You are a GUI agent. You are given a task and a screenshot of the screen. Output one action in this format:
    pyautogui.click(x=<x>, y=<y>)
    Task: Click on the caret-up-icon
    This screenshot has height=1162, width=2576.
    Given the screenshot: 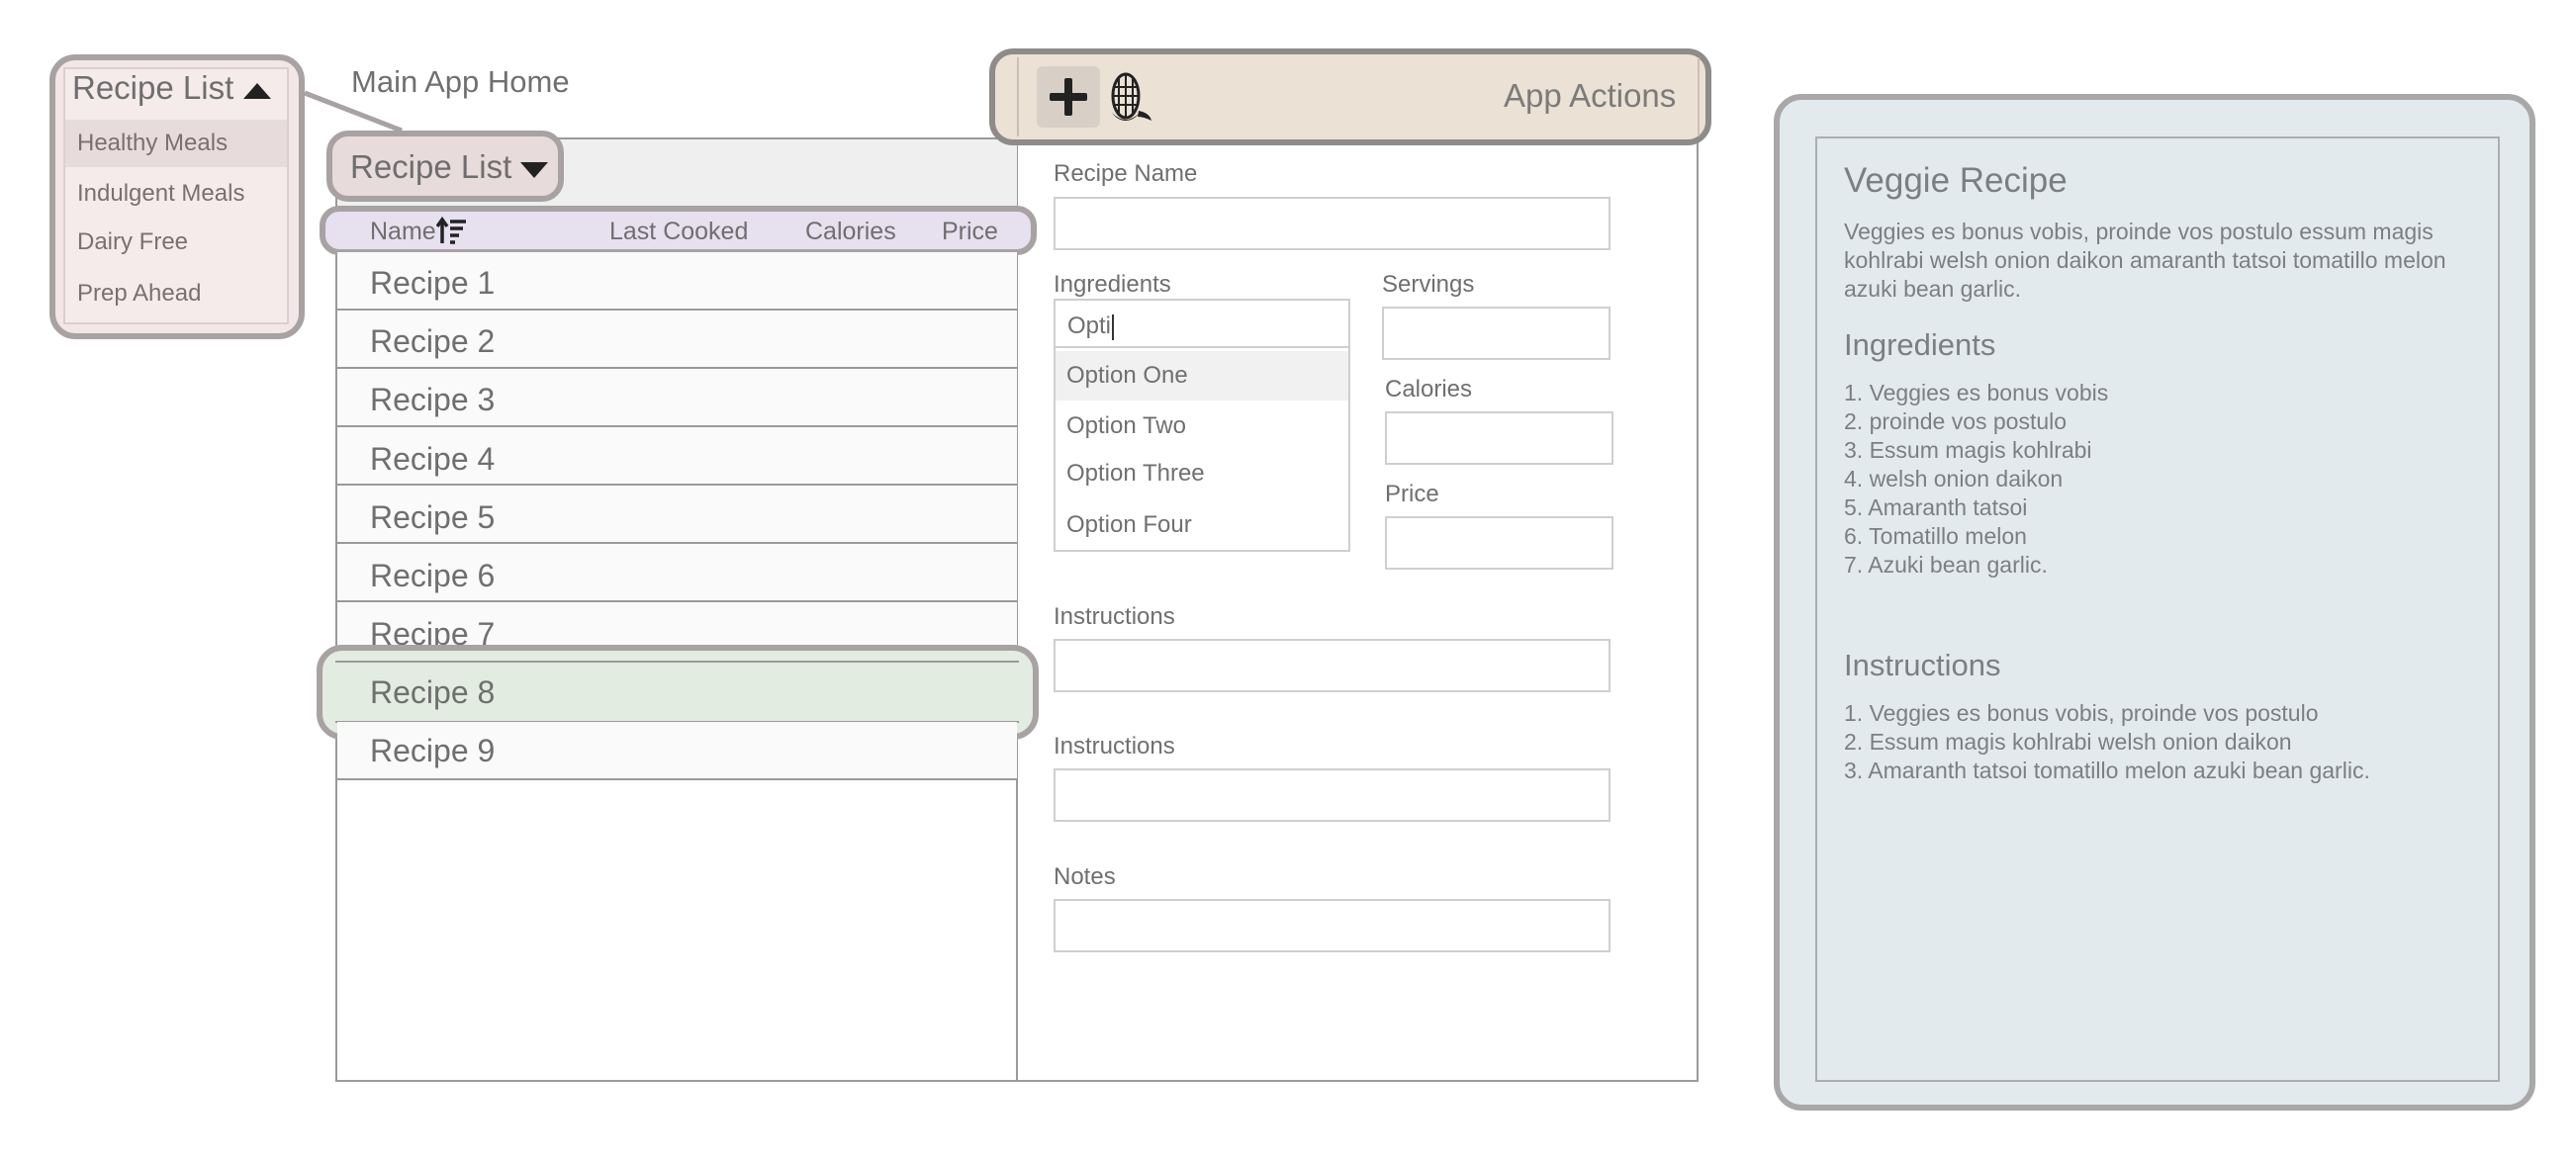 What is the action you would take?
    pyautogui.click(x=257, y=91)
    